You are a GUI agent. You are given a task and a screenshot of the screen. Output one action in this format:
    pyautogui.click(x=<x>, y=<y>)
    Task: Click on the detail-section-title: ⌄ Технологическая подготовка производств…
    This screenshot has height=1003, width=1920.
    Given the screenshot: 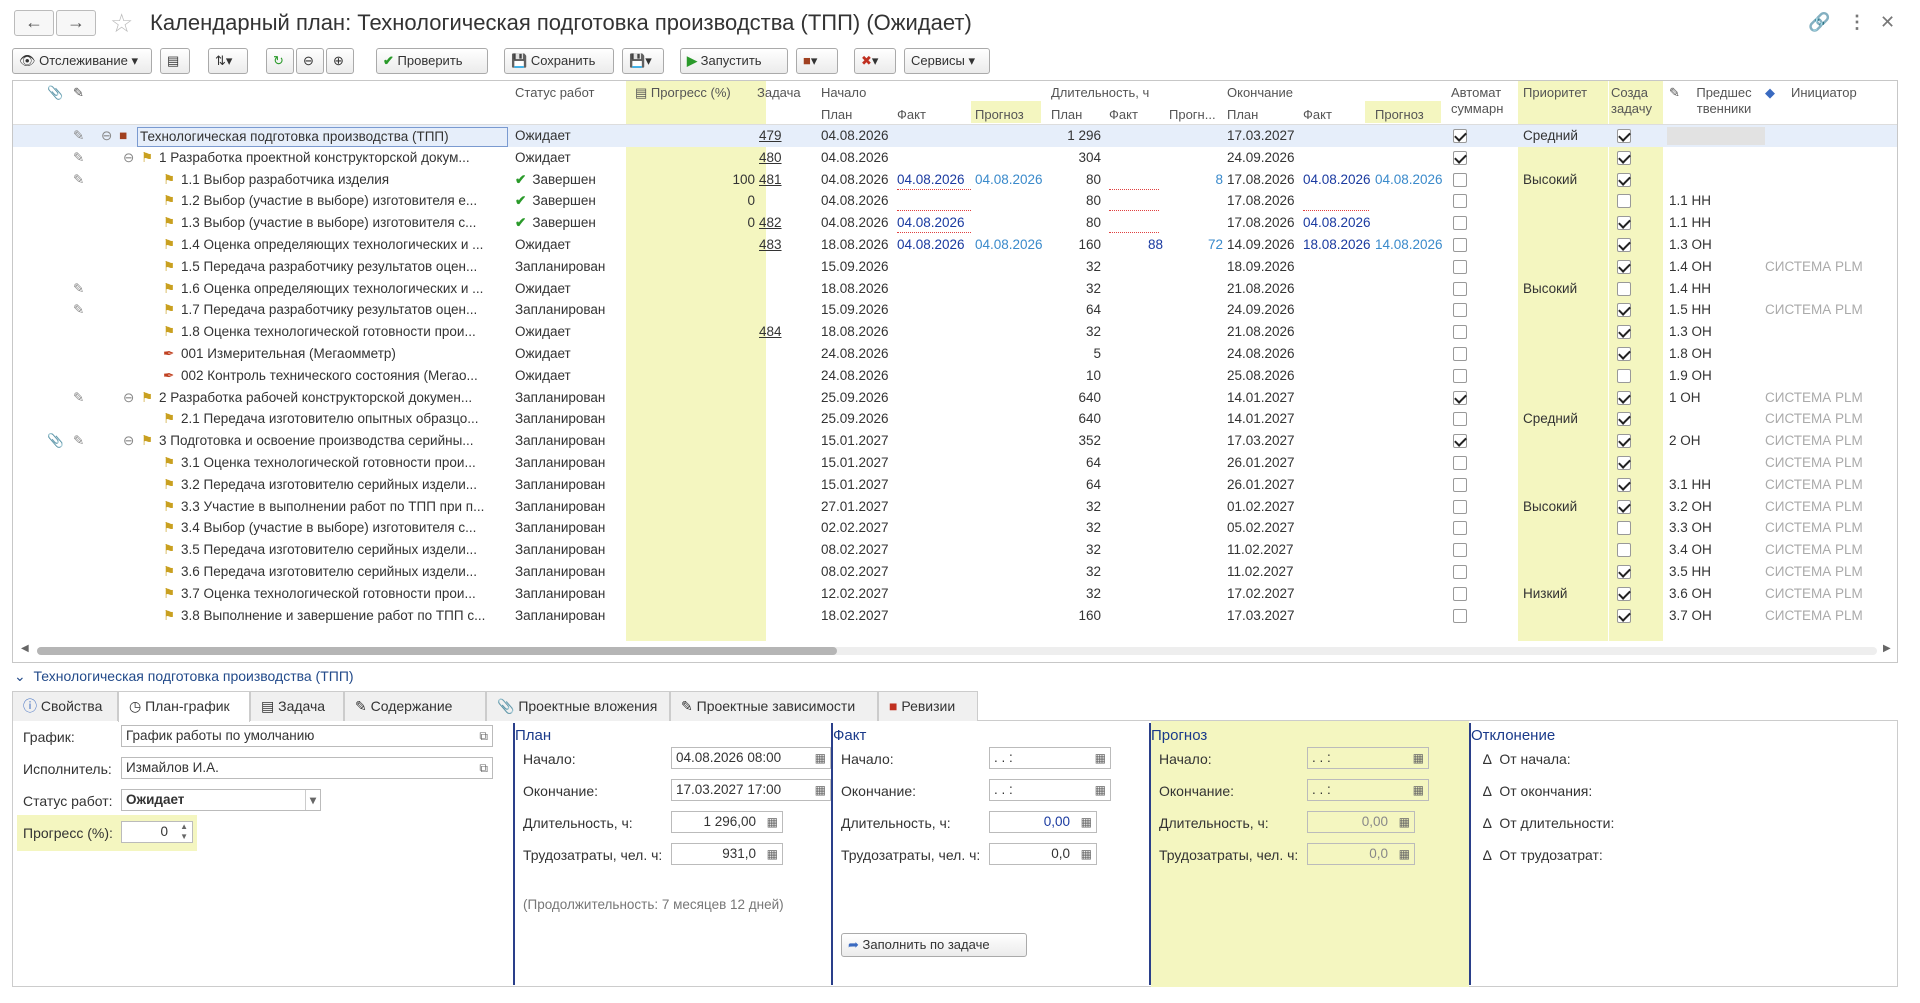 What is the action you would take?
    pyautogui.click(x=184, y=676)
    